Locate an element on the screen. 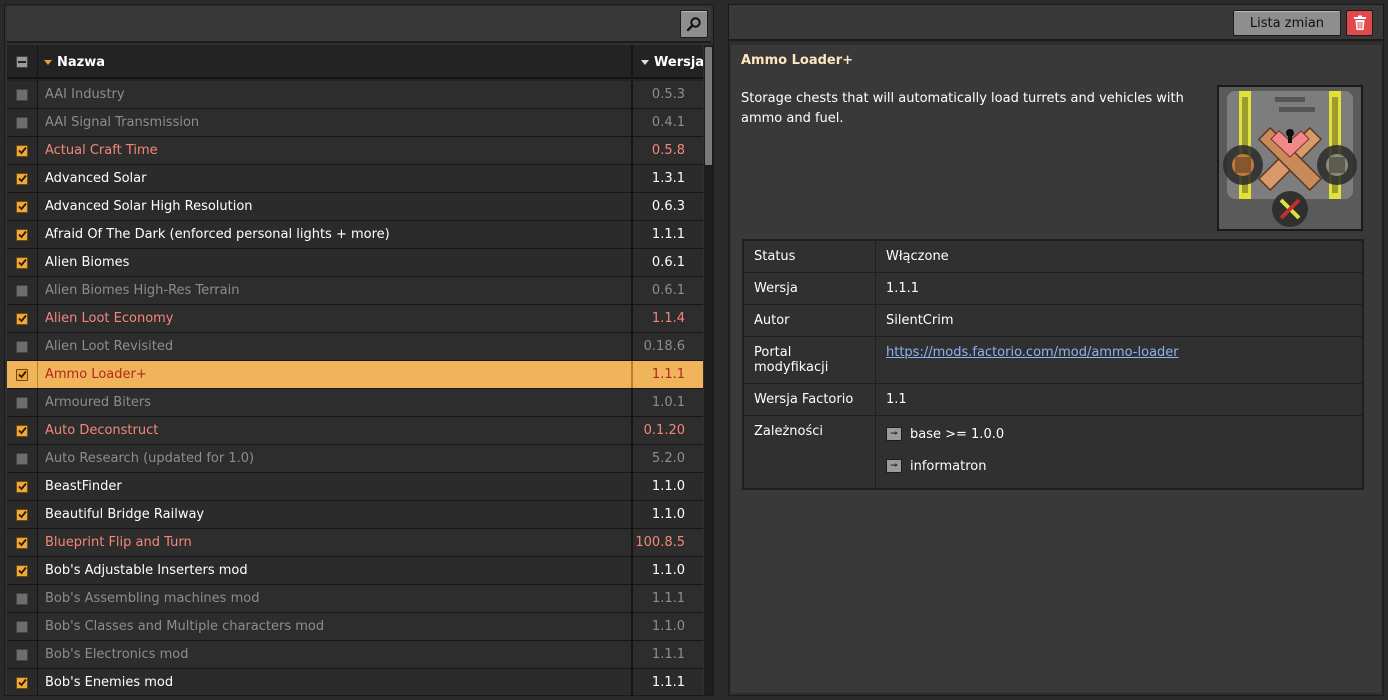  mod-name: Auto Research (updated for 1.0) is located at coordinates (334, 458).